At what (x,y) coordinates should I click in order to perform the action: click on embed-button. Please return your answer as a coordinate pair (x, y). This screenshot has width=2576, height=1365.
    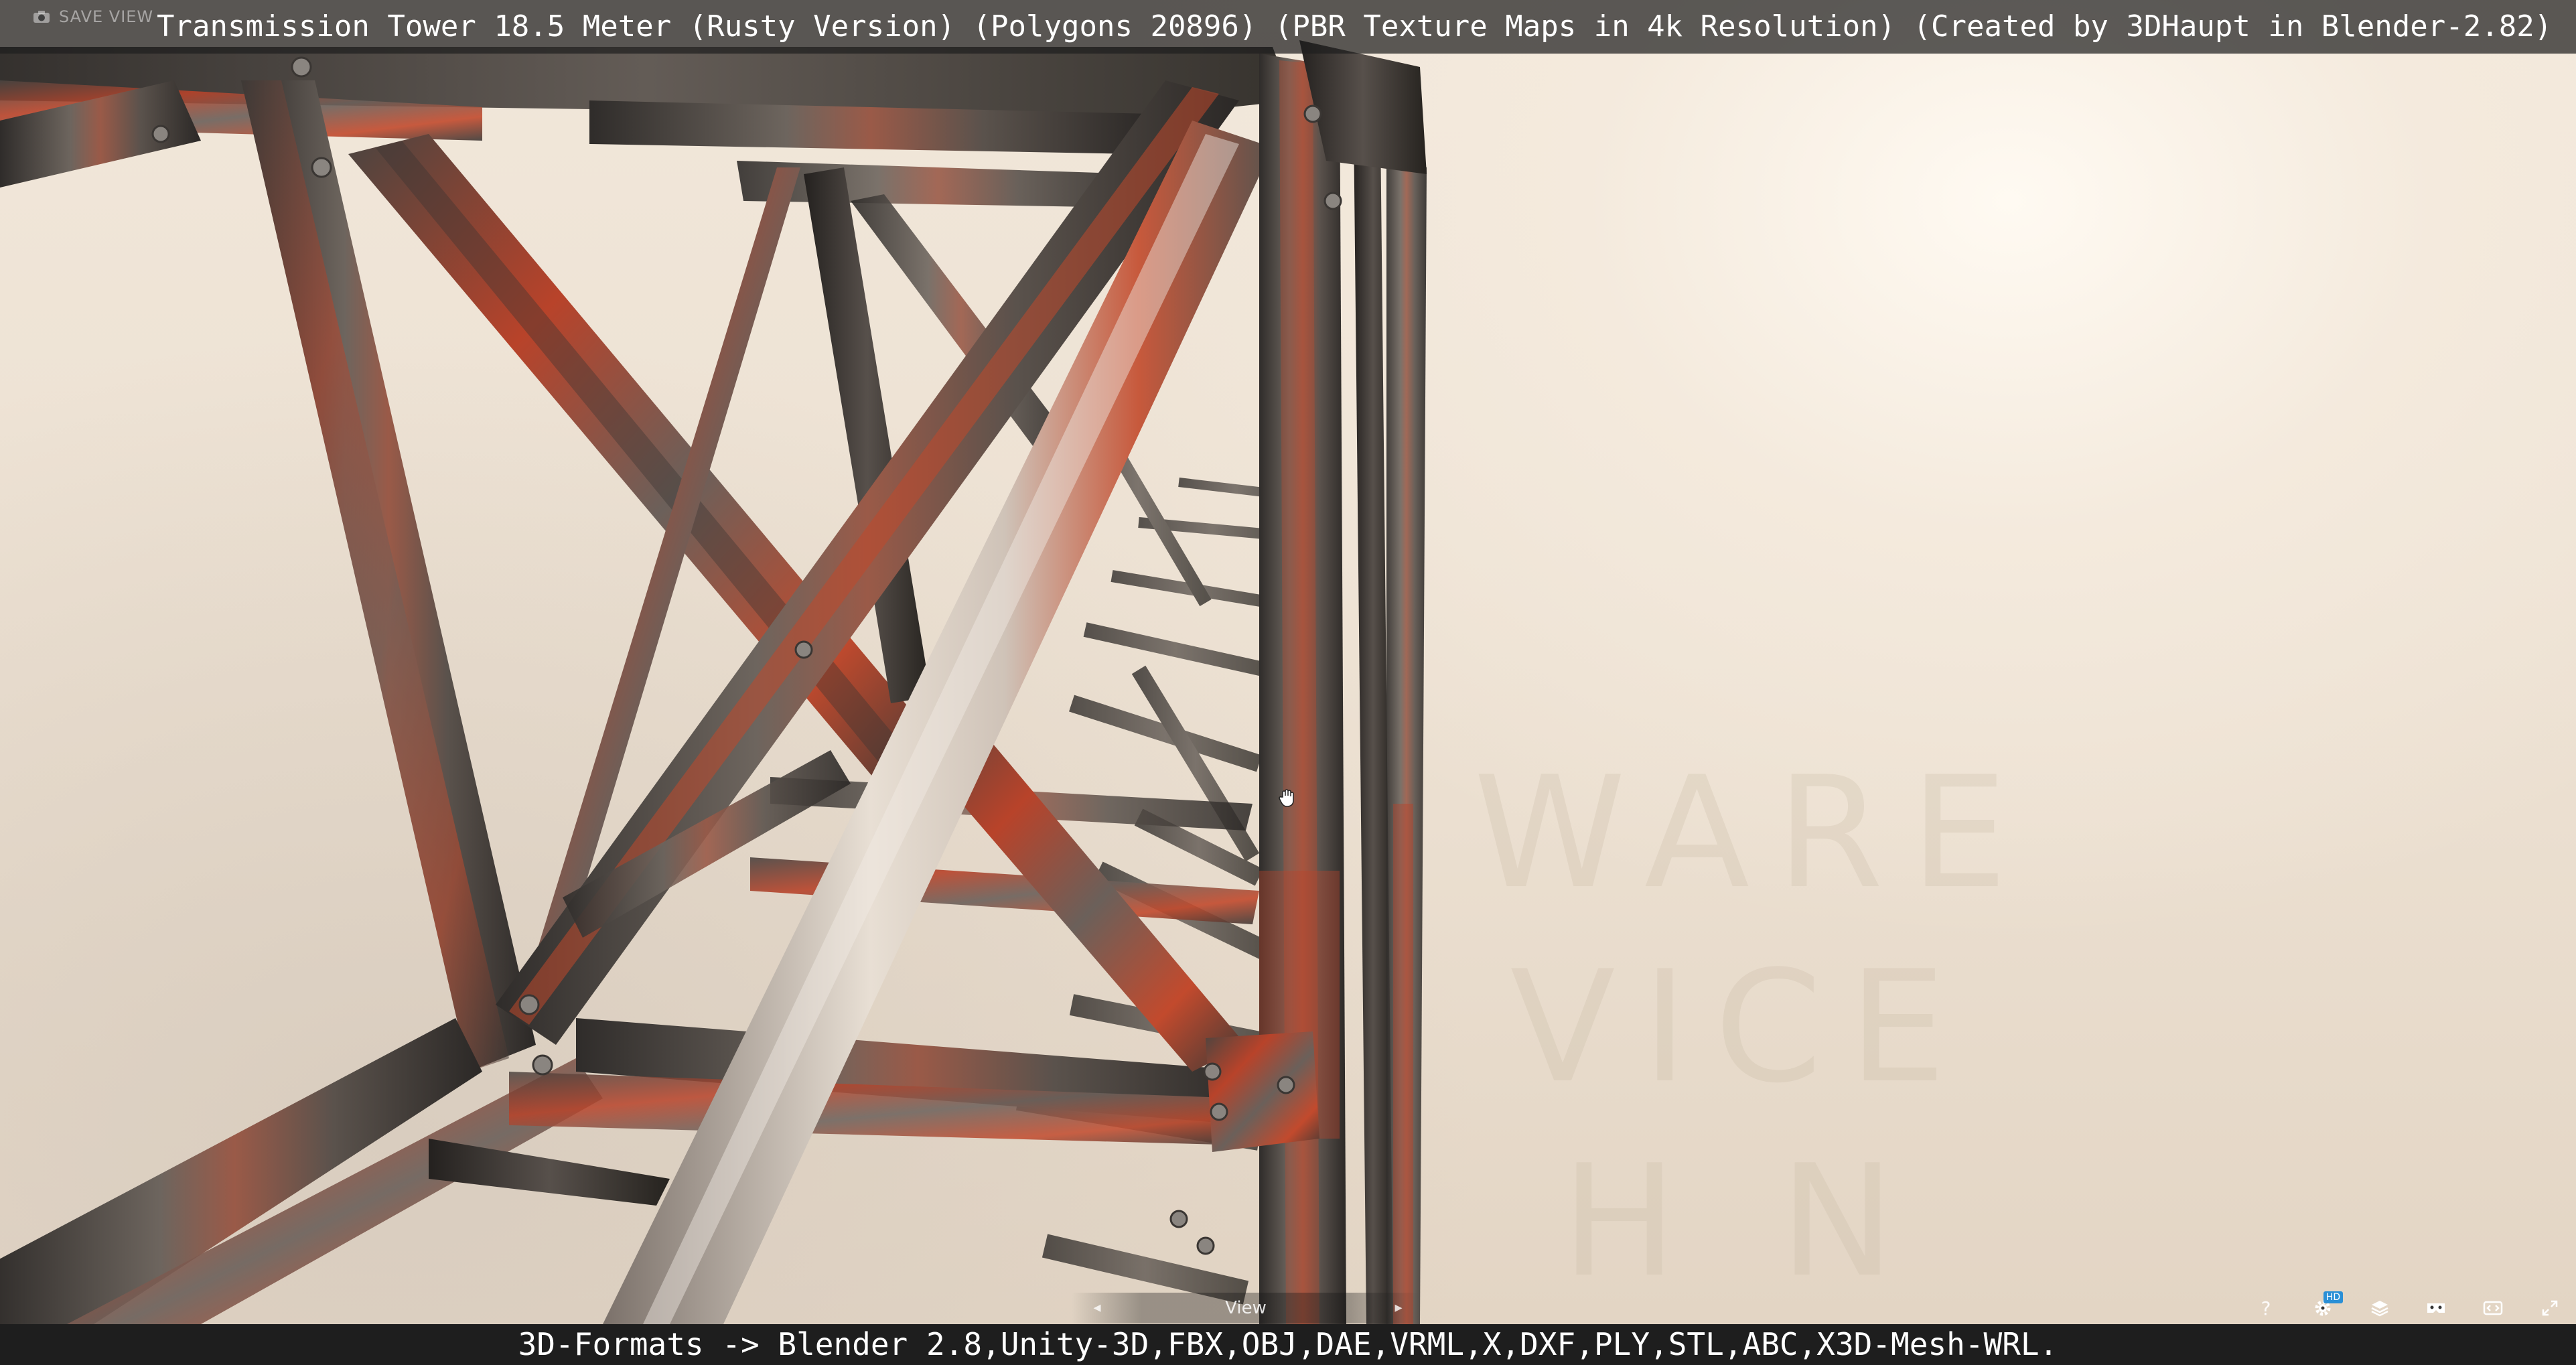
    Looking at the image, I should click on (2493, 1308).